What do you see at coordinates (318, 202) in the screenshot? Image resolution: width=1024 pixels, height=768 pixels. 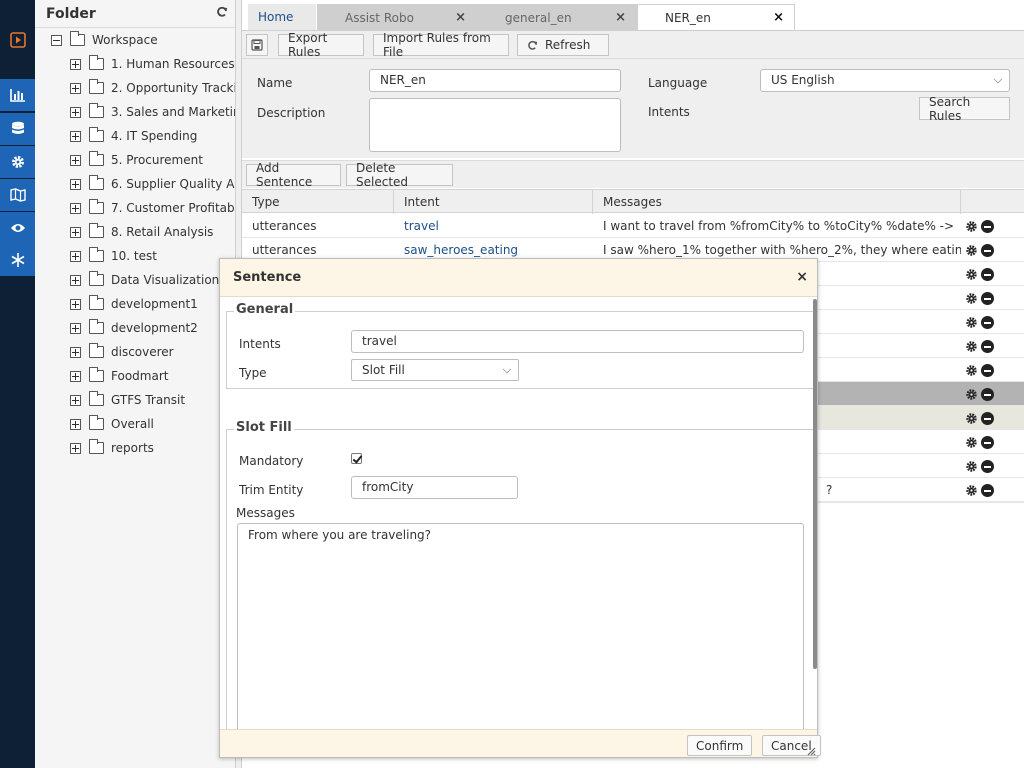 I see `column-type: Type` at bounding box center [318, 202].